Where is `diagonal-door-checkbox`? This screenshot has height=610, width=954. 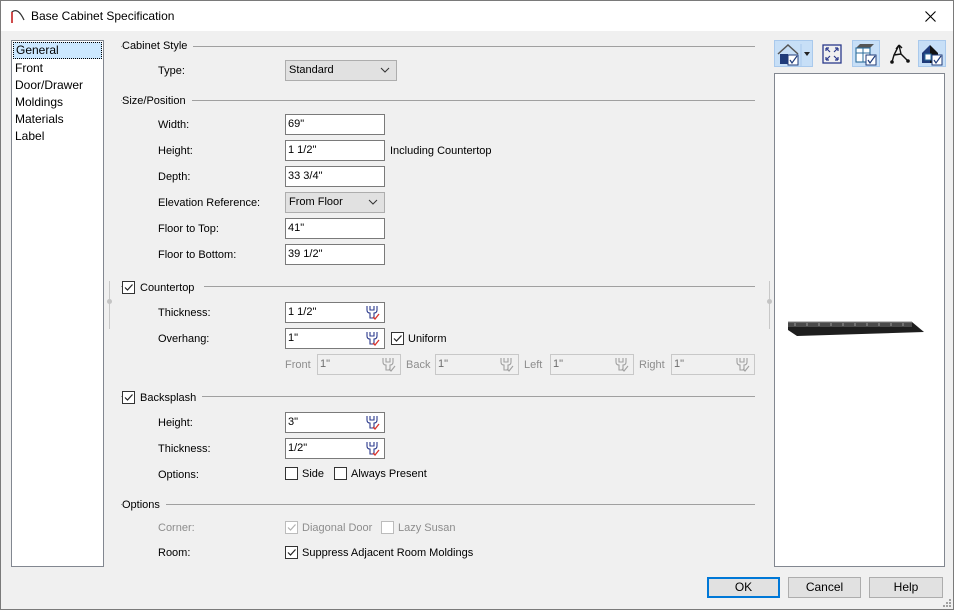 diagonal-door-checkbox is located at coordinates (291, 527).